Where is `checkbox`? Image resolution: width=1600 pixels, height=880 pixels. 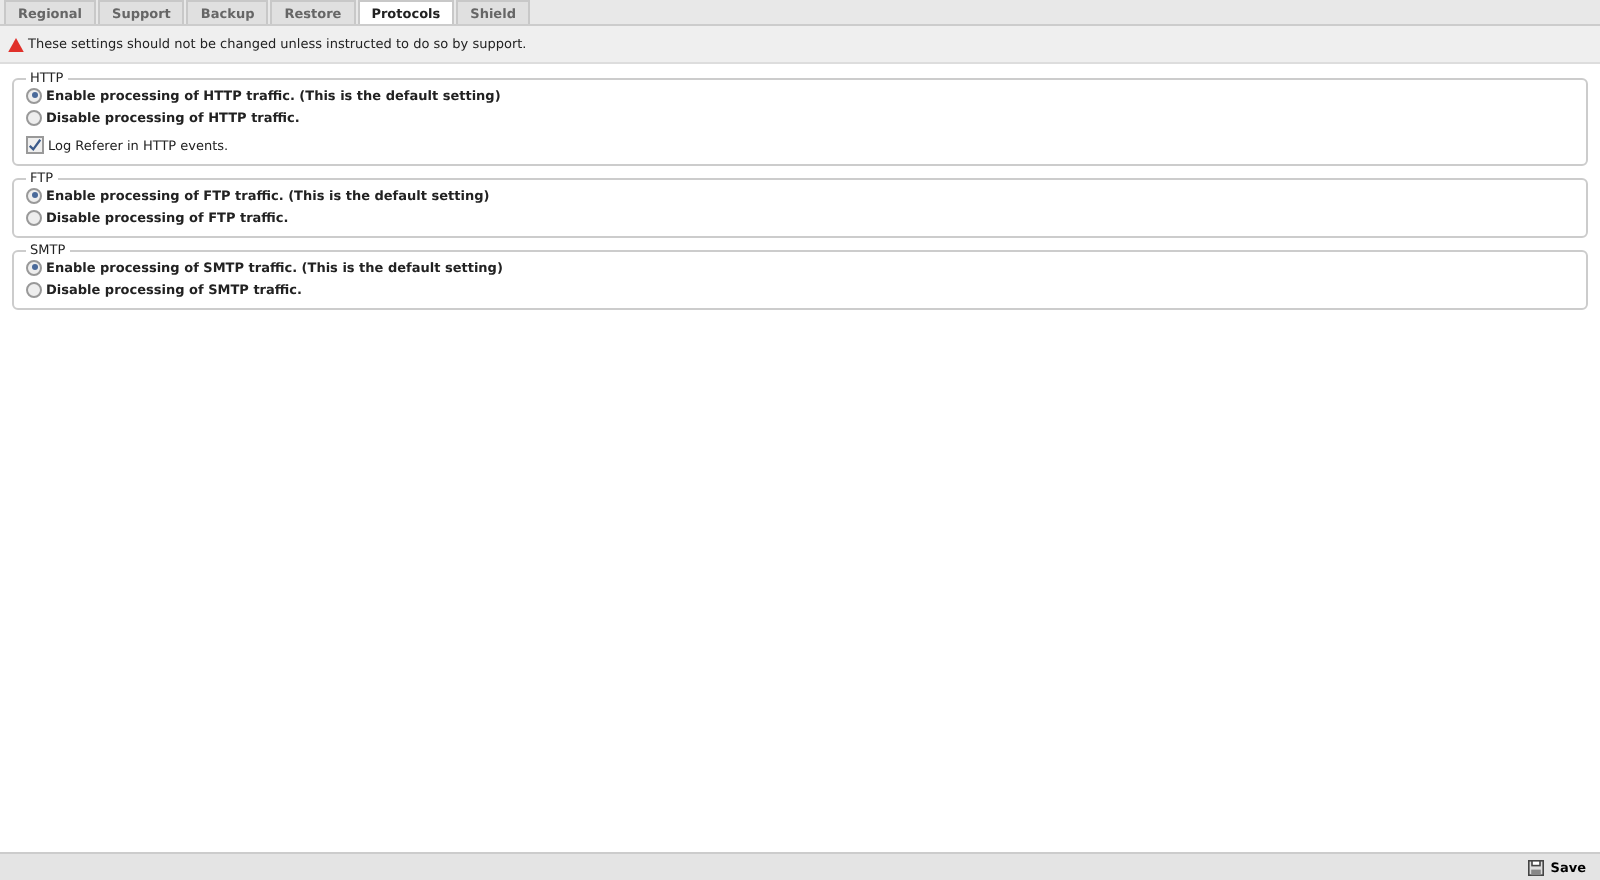 checkbox is located at coordinates (35, 145).